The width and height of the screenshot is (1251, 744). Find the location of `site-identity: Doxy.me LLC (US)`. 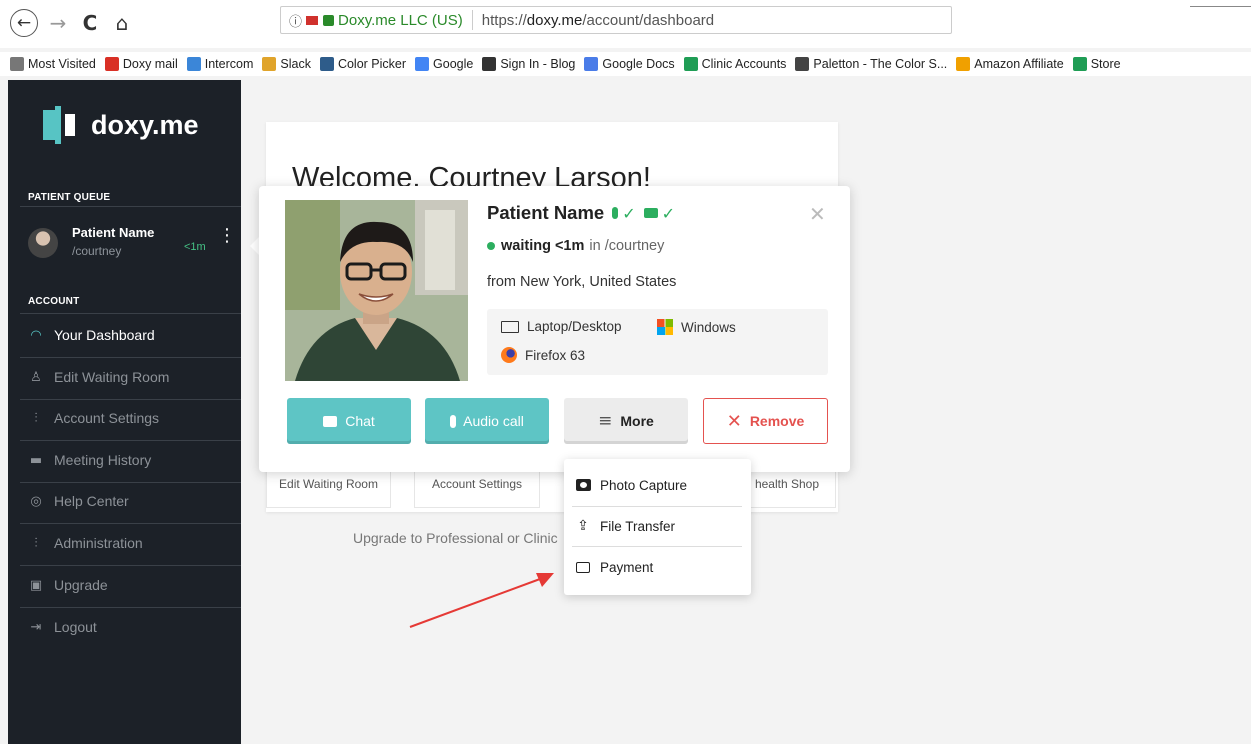

site-identity: Doxy.me LLC (US) is located at coordinates (400, 20).